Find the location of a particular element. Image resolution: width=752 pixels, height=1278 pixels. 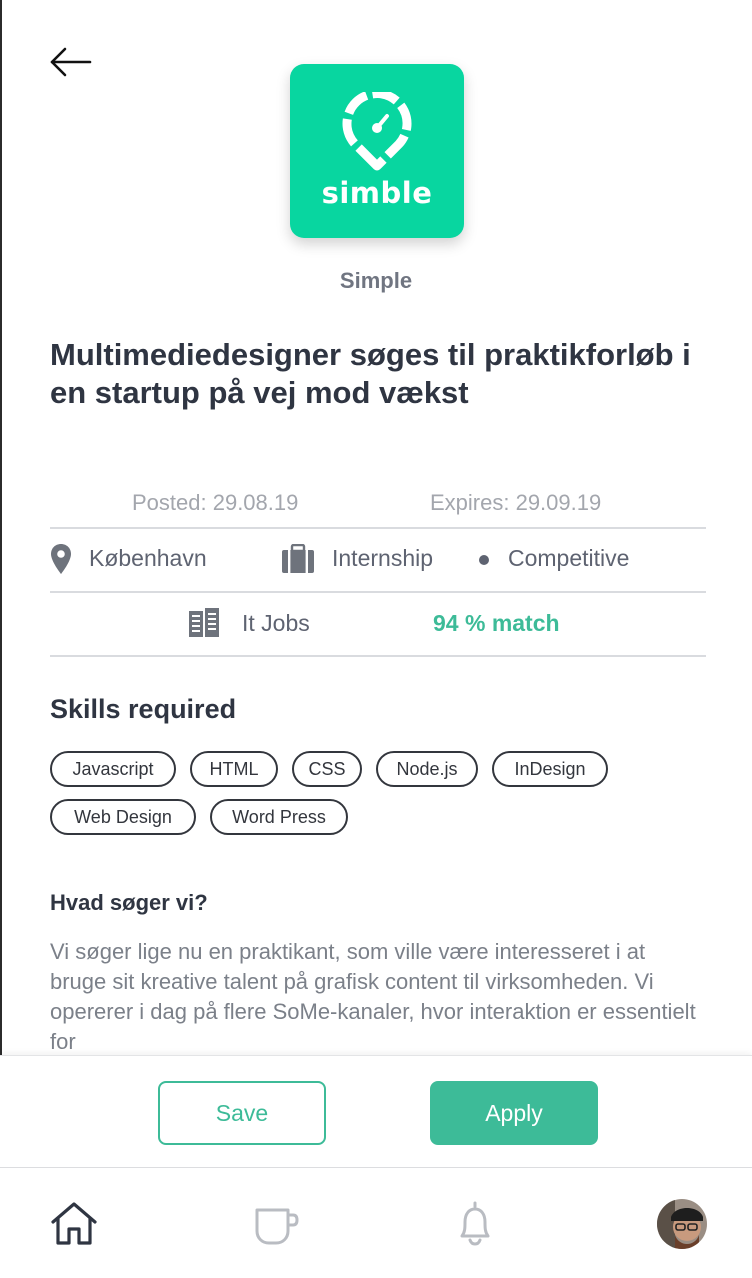

building-icon is located at coordinates (204, 622).